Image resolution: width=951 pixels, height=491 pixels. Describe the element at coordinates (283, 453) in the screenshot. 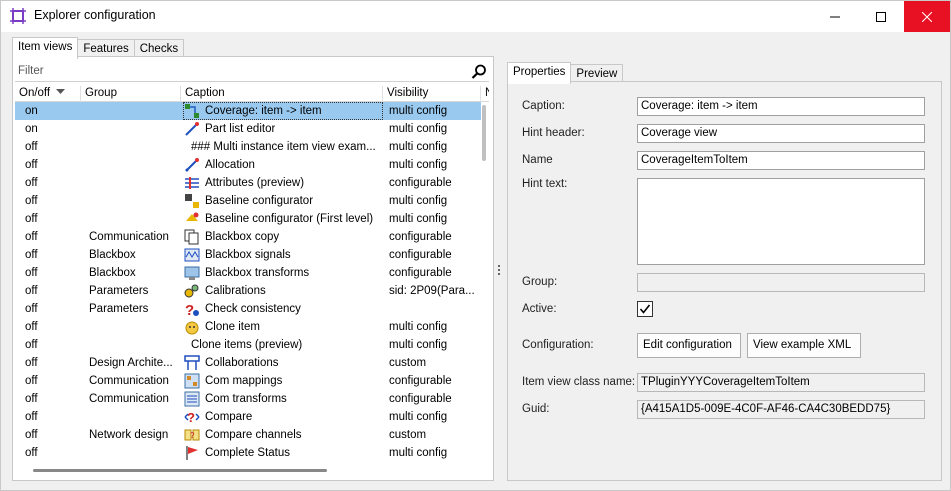

I see `row-caption-cell: Complete Status` at that location.